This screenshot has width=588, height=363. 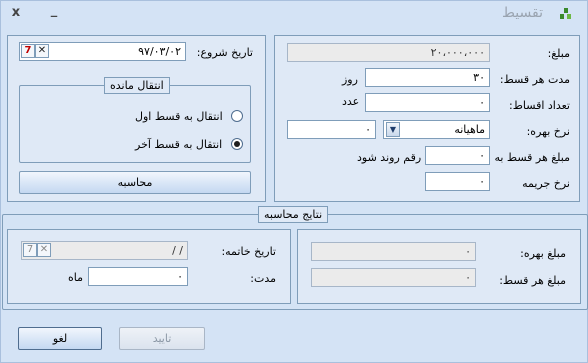 What do you see at coordinates (558, 53) in the screenshot?
I see `amount-label: مبلغ:` at bounding box center [558, 53].